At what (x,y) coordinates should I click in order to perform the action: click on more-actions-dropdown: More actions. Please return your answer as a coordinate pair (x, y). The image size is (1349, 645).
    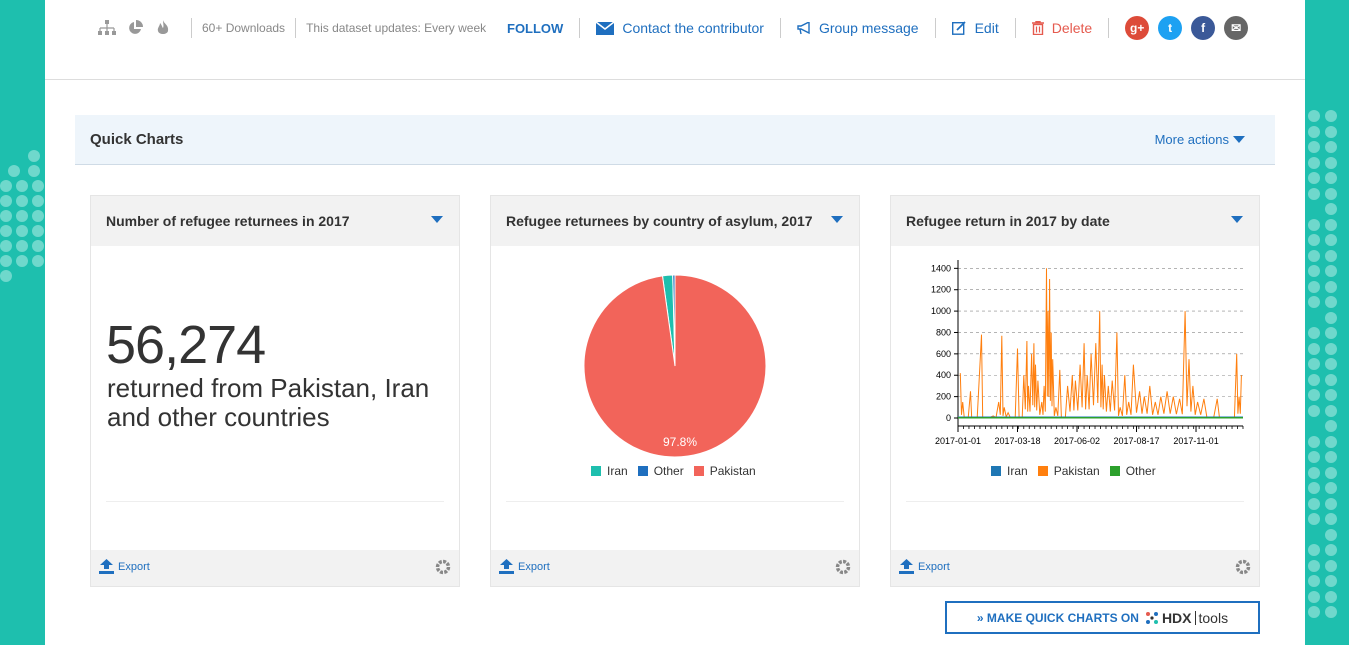
    Looking at the image, I should click on (1200, 139).